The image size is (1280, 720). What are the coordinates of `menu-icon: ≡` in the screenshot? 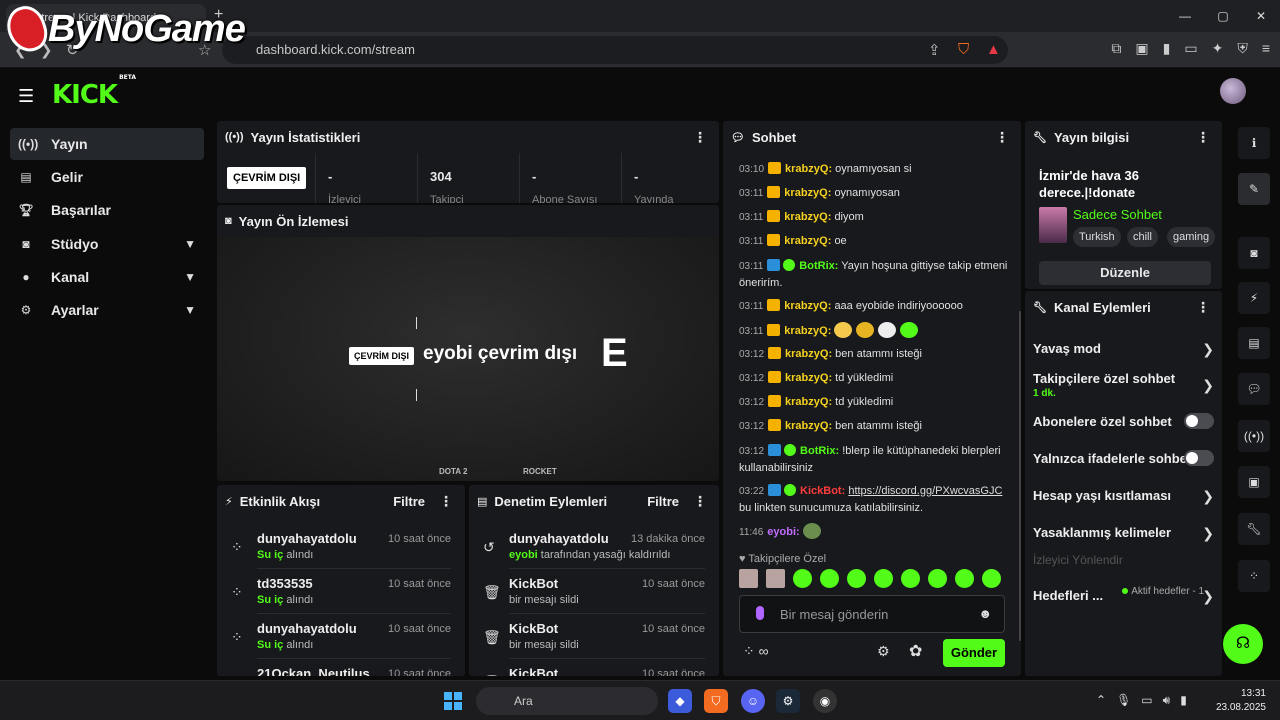 It's located at (1266, 48).